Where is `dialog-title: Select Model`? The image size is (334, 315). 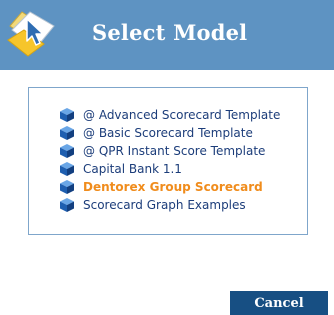 dialog-title: Select Model is located at coordinates (170, 32).